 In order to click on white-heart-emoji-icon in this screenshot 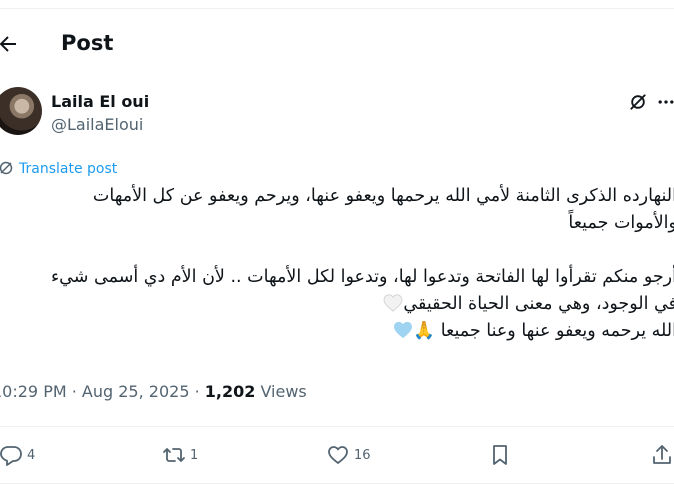, I will do `click(393, 303)`.